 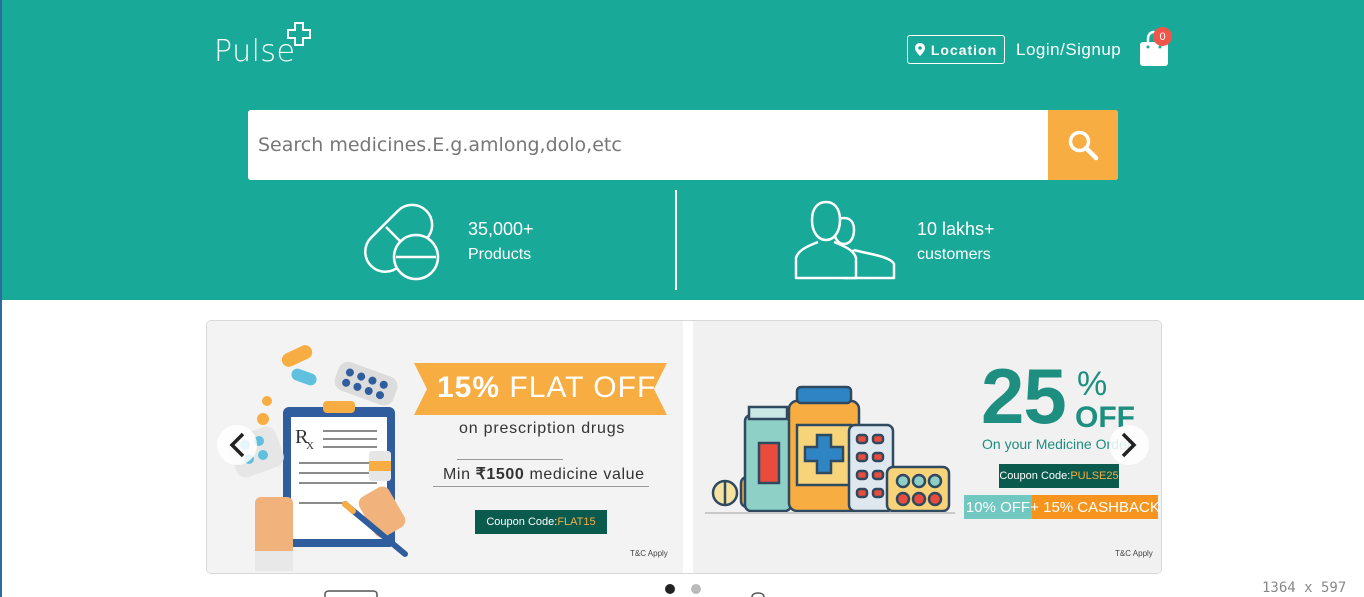 I want to click on min-amount: ₹1500, so click(x=500, y=474).